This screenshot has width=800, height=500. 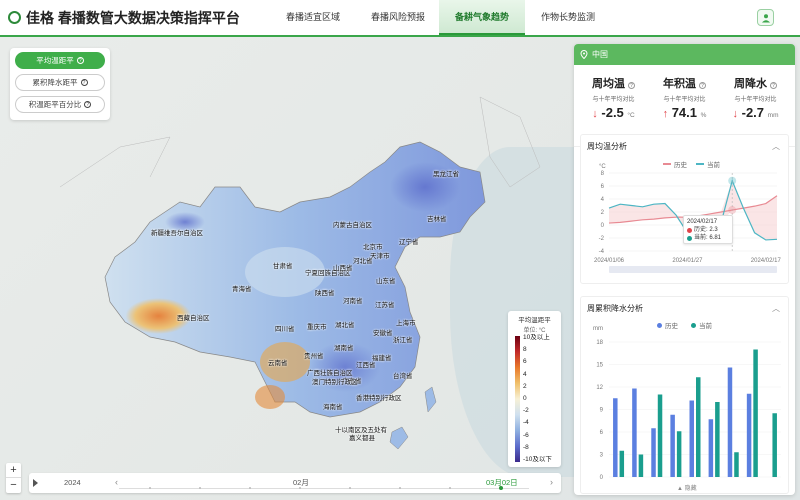 I want to click on legend-unit: 单位: °C, so click(x=534, y=331).